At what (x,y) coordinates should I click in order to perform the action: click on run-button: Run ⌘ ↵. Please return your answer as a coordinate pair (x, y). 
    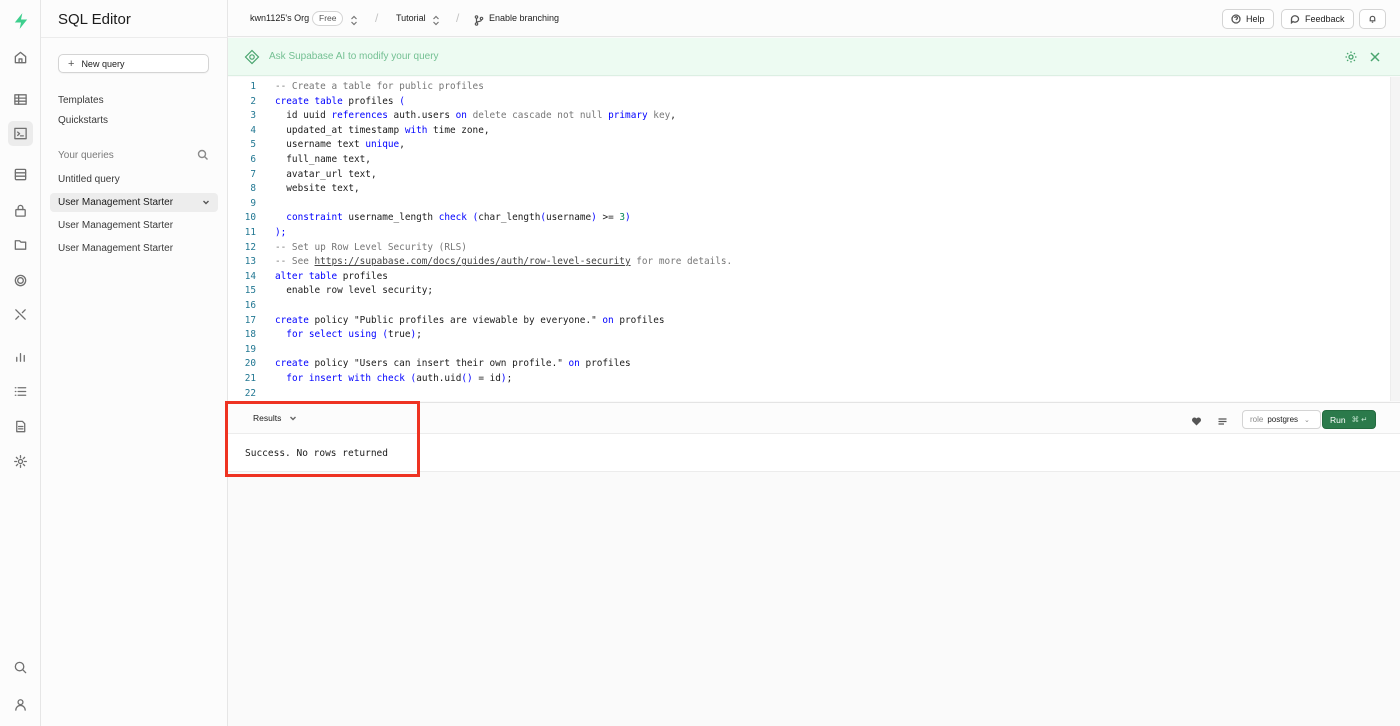
    Looking at the image, I should click on (1349, 419).